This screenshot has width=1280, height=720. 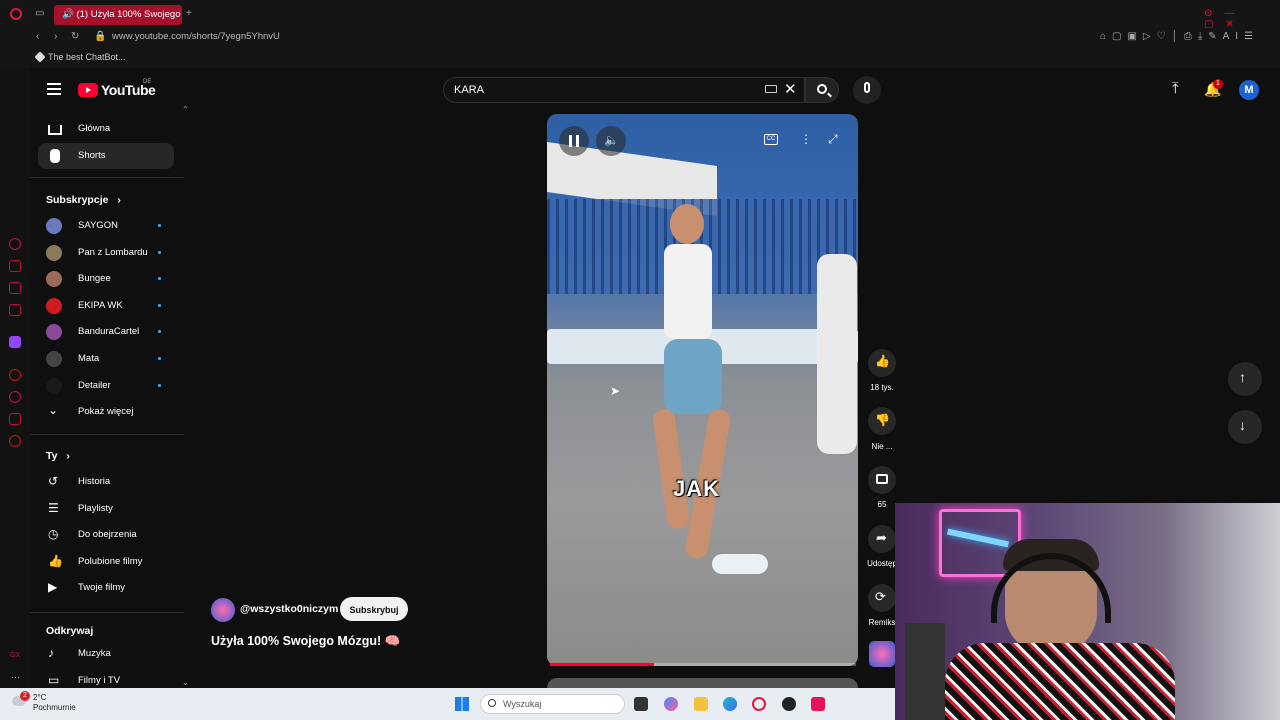 I want to click on subscribe-button: Subskrybuj, so click(x=374, y=609).